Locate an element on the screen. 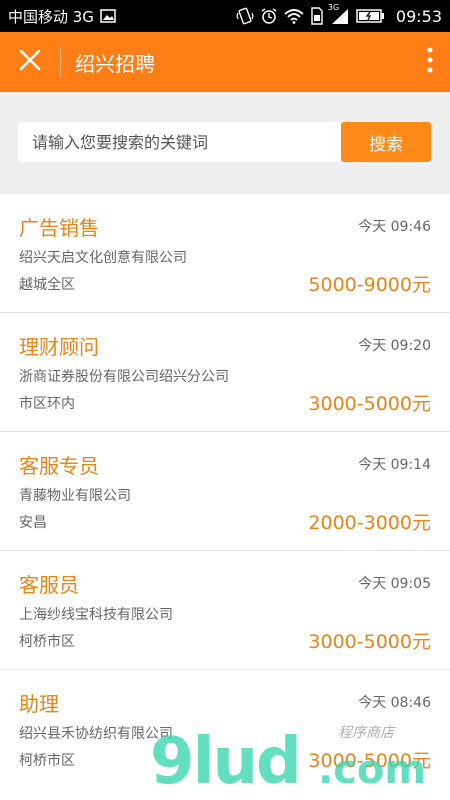 This screenshot has height=800, width=450. job-title: 理财顾问 is located at coordinates (59, 347).